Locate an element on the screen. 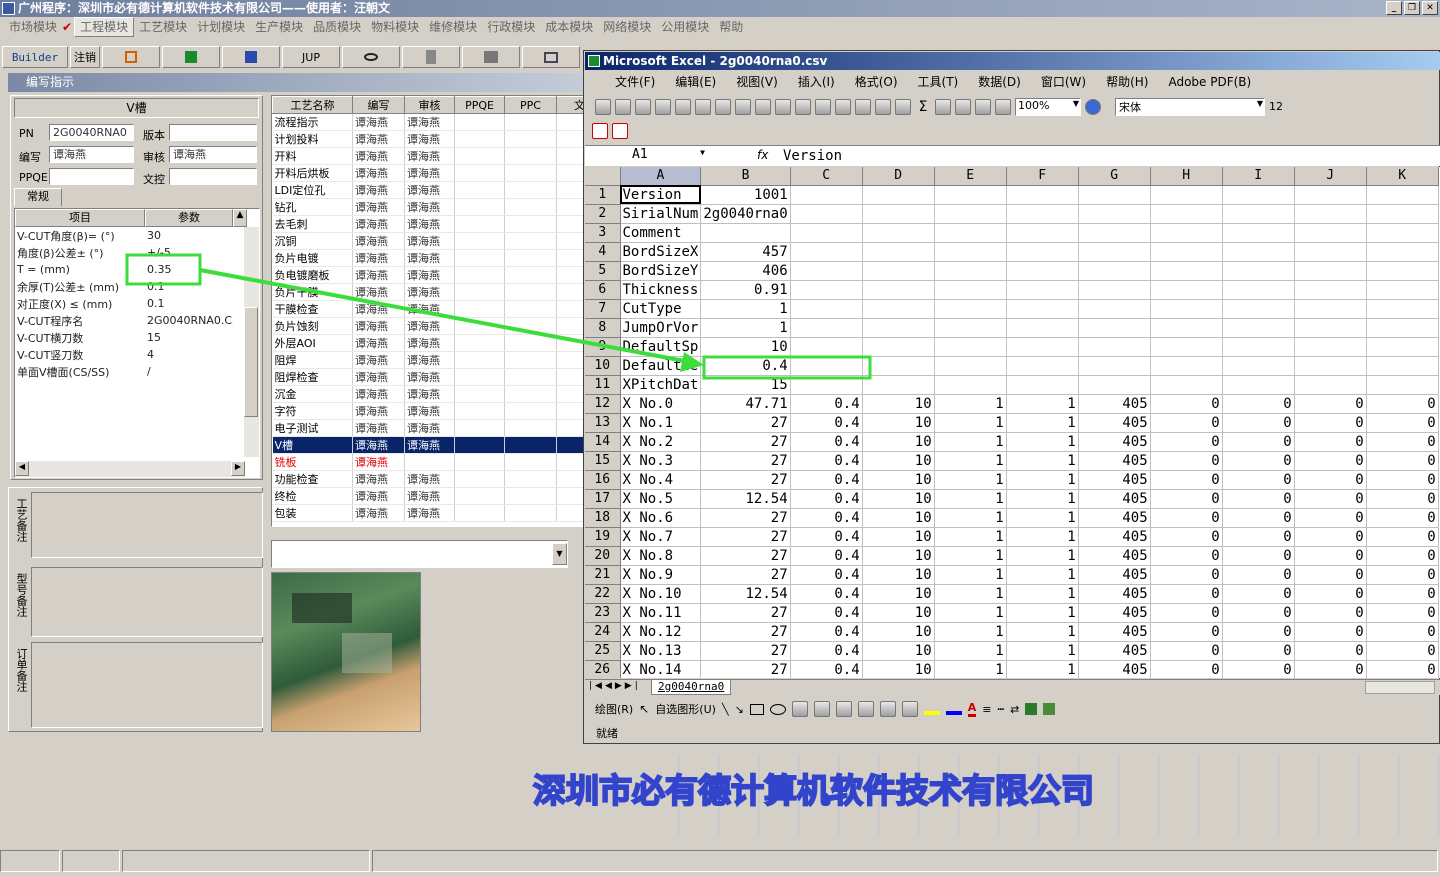 The image size is (1440, 876). menu-item-12: 帮助 is located at coordinates (731, 27).